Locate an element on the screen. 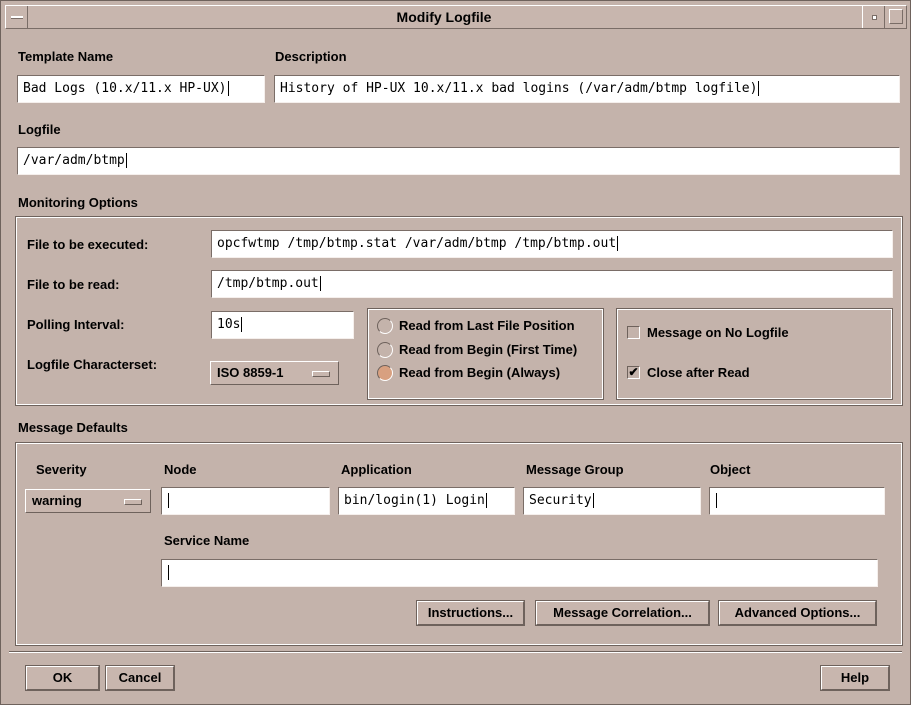 The height and width of the screenshot is (705, 911). checkmark-icon: ✔ is located at coordinates (633, 372).